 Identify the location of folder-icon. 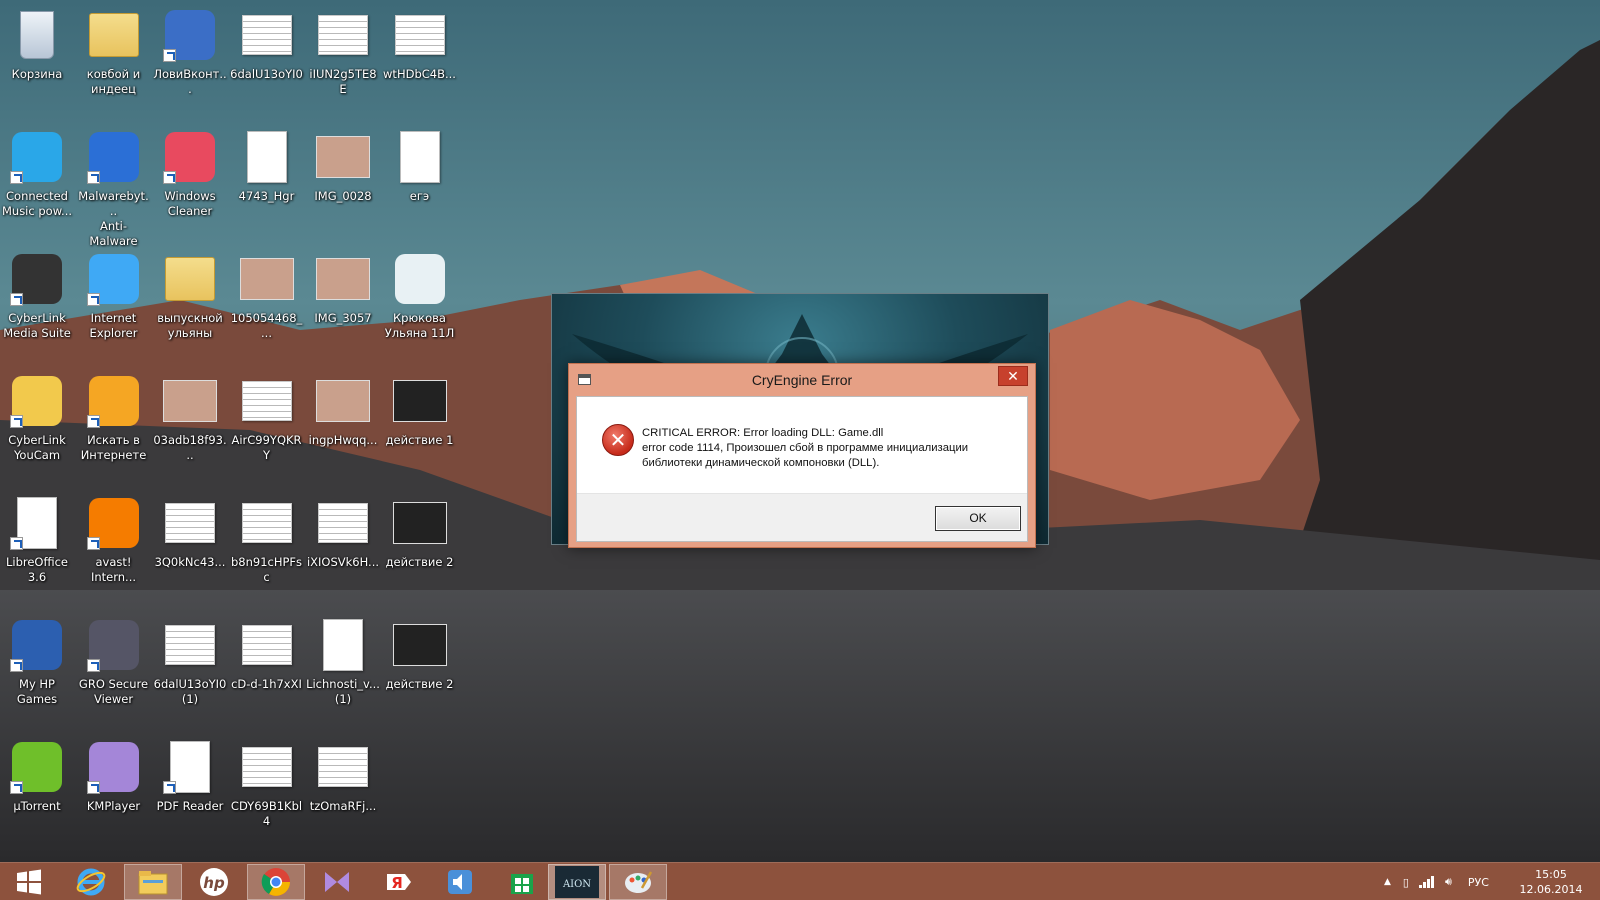
(190, 279).